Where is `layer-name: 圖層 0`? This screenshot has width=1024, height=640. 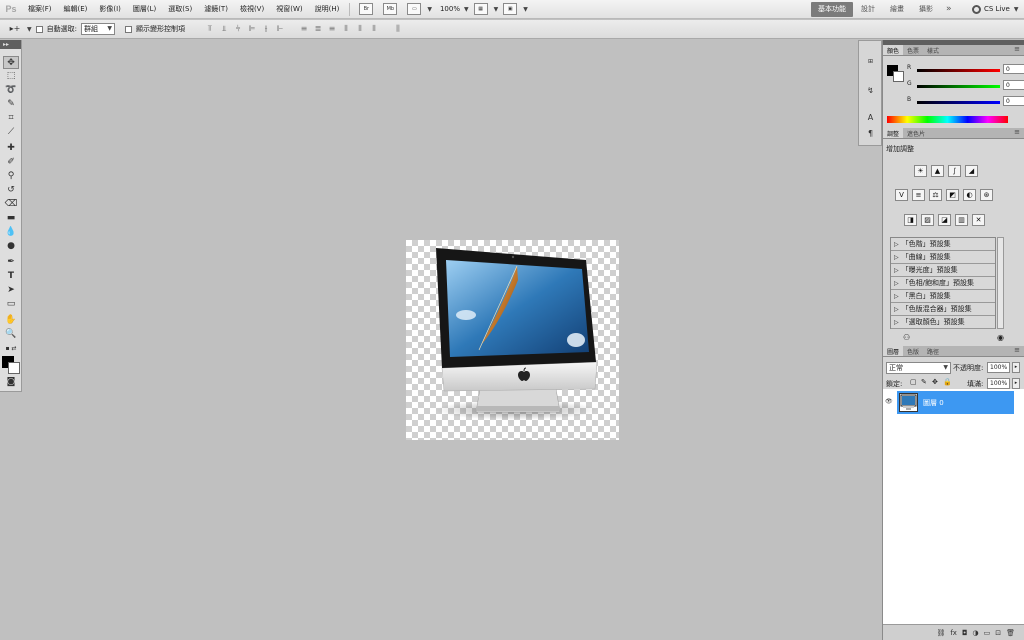 layer-name: 圖層 0 is located at coordinates (933, 403).